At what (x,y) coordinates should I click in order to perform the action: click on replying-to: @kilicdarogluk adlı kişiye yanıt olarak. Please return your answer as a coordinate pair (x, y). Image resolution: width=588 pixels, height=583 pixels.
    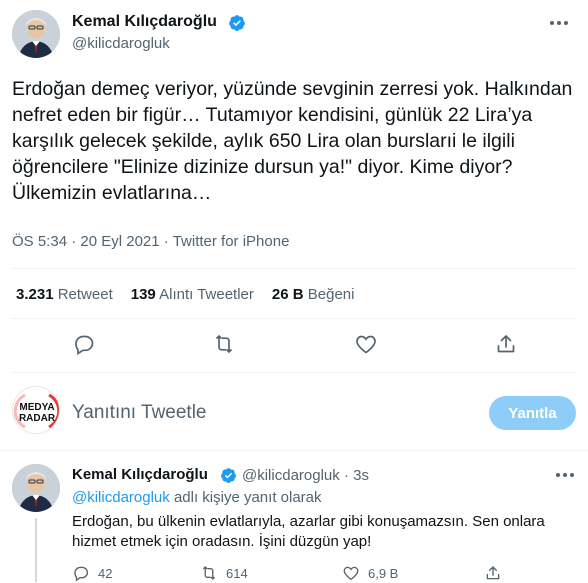
    Looking at the image, I should click on (197, 497).